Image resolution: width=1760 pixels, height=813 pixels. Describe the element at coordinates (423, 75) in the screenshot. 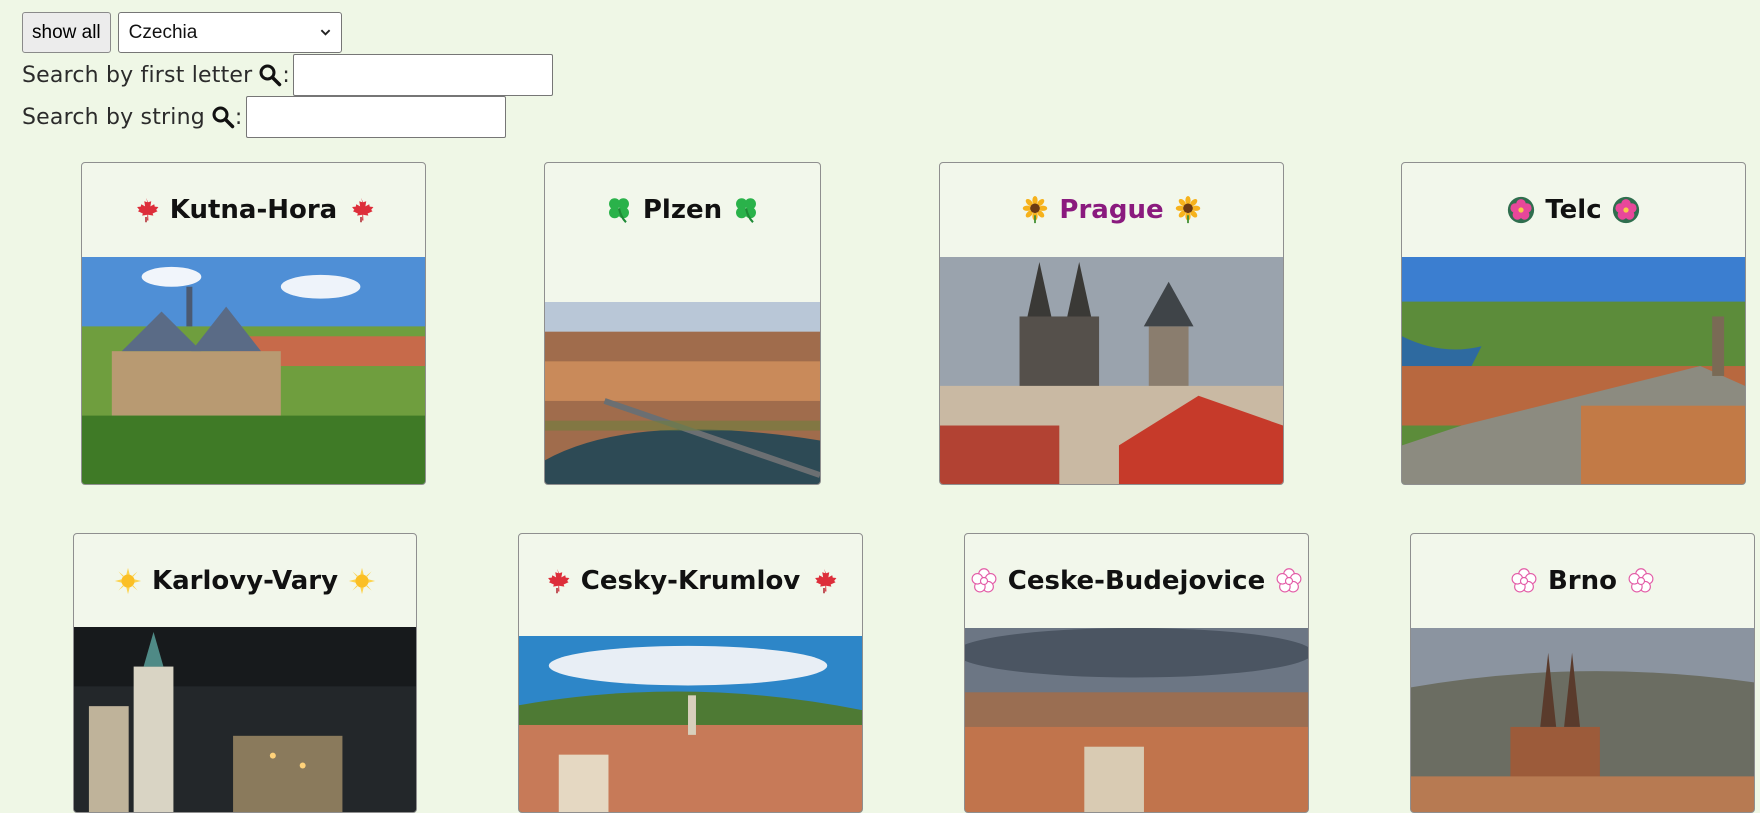

I see `search-first-letter-input` at that location.